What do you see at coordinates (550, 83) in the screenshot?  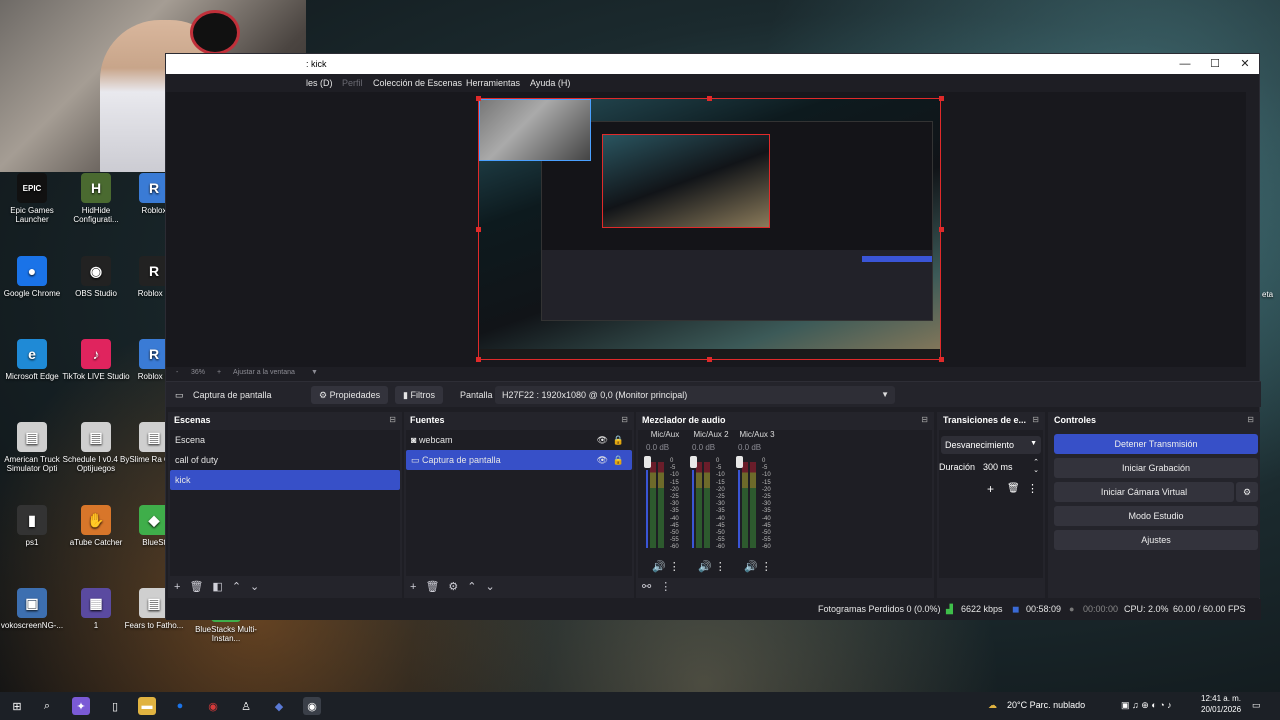 I see `menu-help: Ayuda (H)` at bounding box center [550, 83].